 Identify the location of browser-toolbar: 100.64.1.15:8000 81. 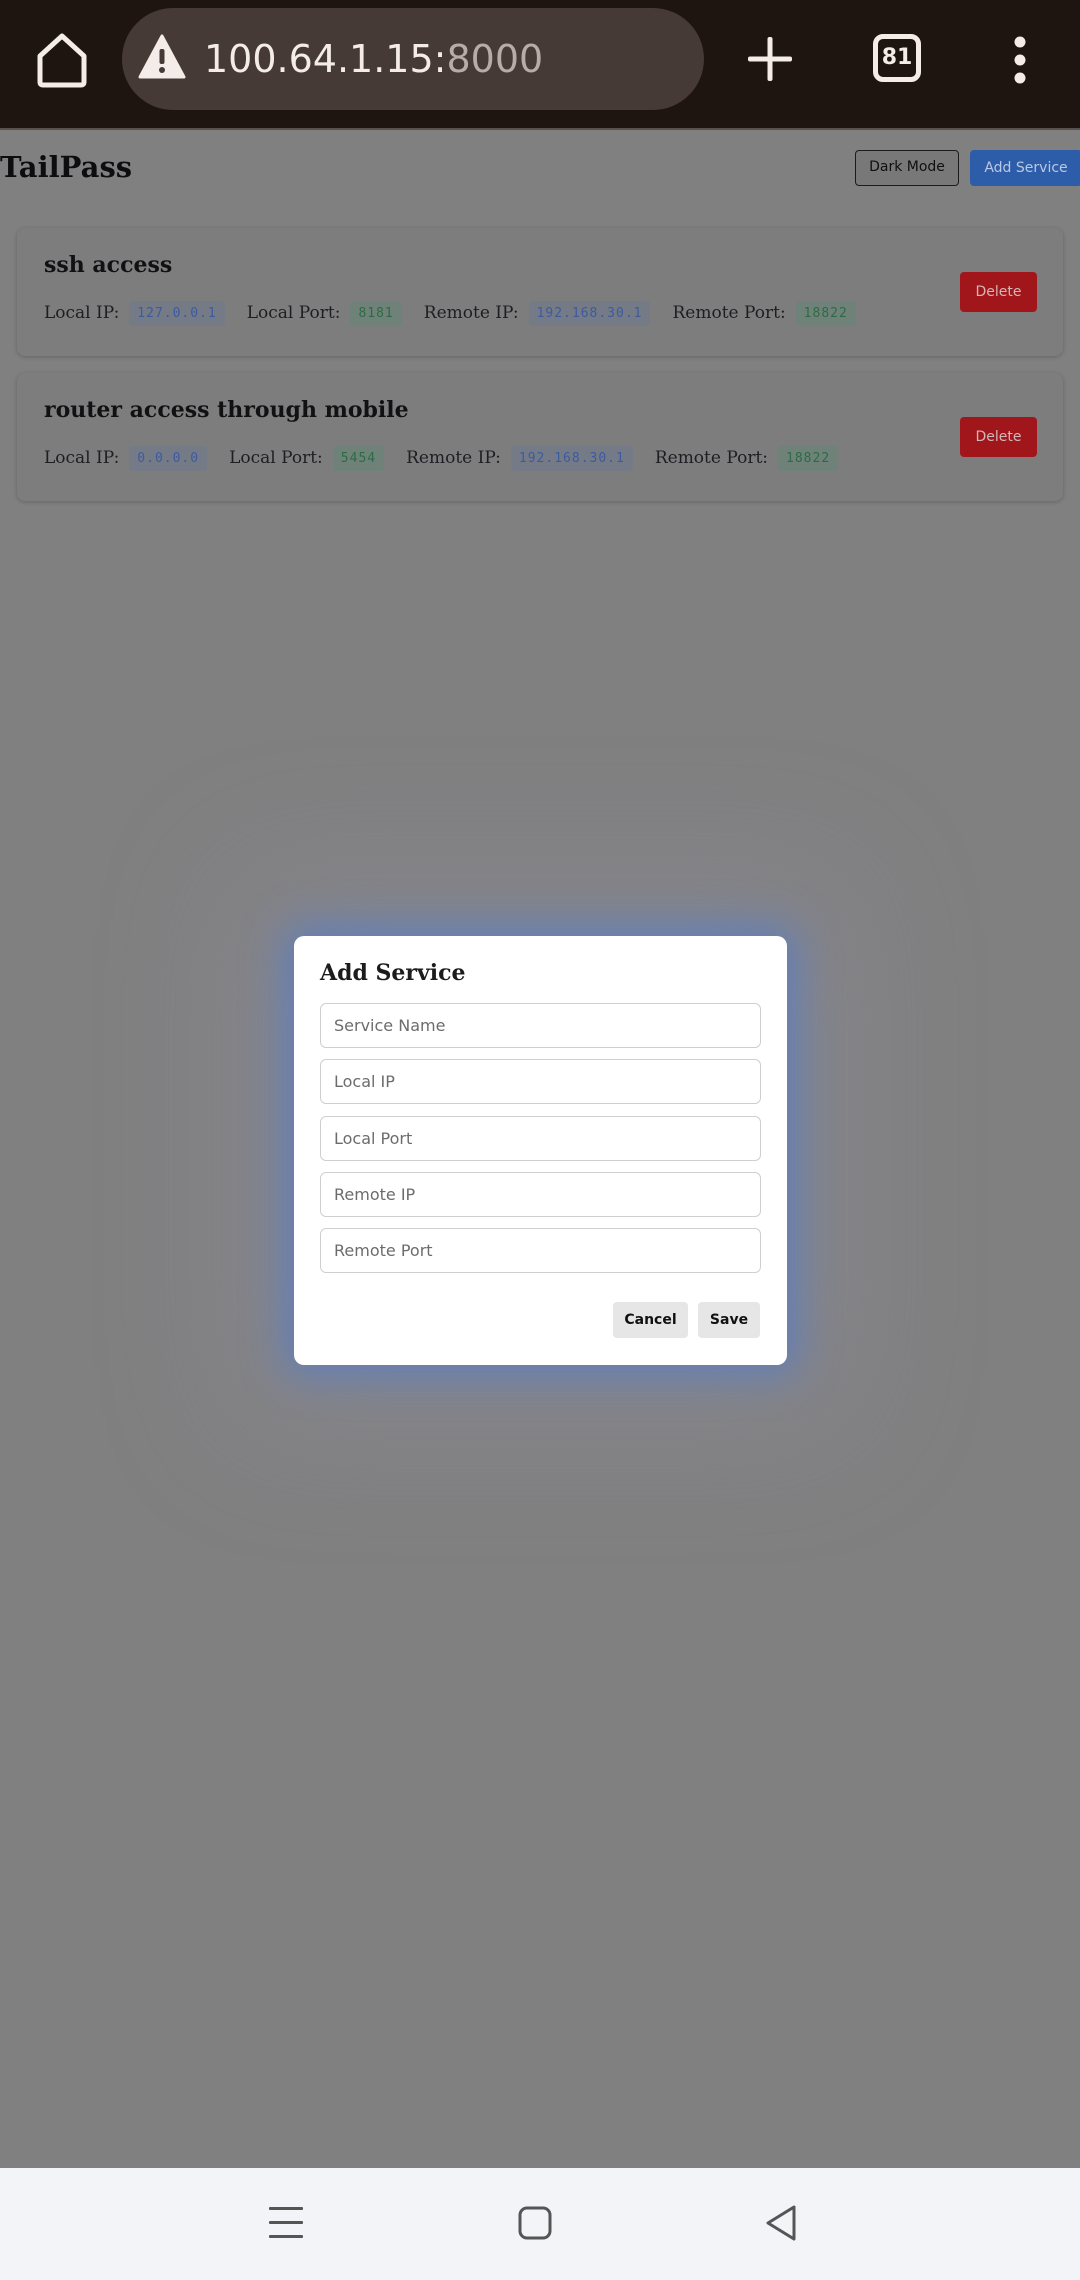
(540, 65).